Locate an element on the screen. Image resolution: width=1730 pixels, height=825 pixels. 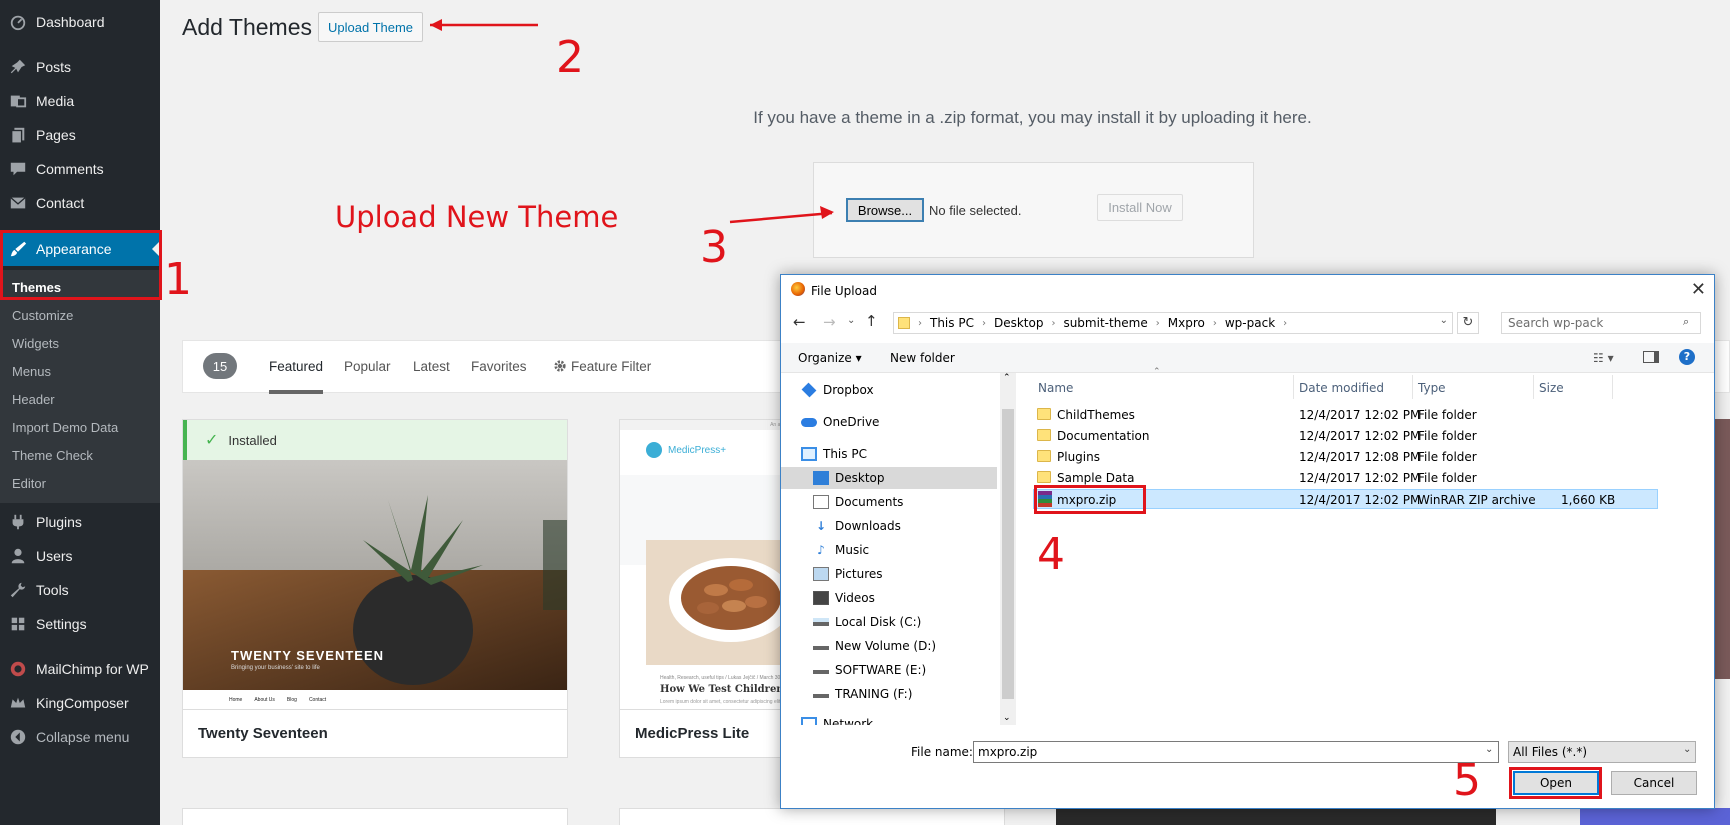
tab-popular: Popular is located at coordinates (367, 366).